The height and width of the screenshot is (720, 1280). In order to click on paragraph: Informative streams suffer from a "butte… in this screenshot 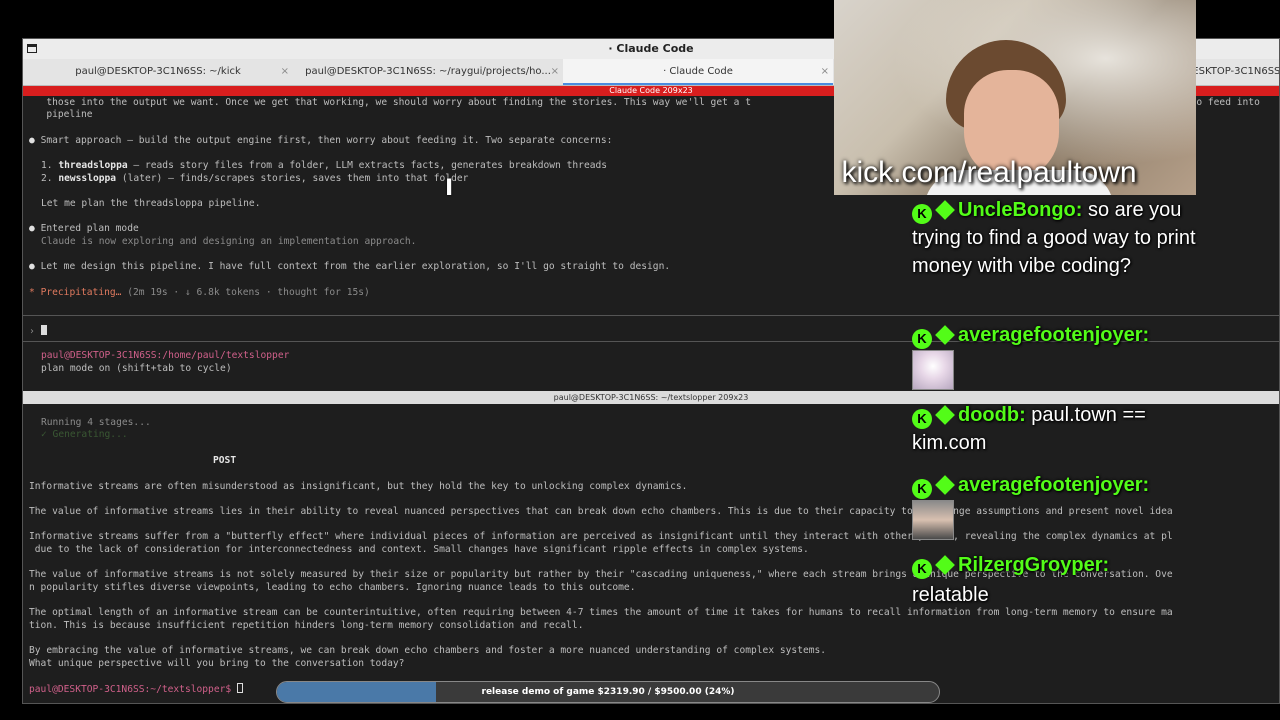, I will do `click(601, 536)`.